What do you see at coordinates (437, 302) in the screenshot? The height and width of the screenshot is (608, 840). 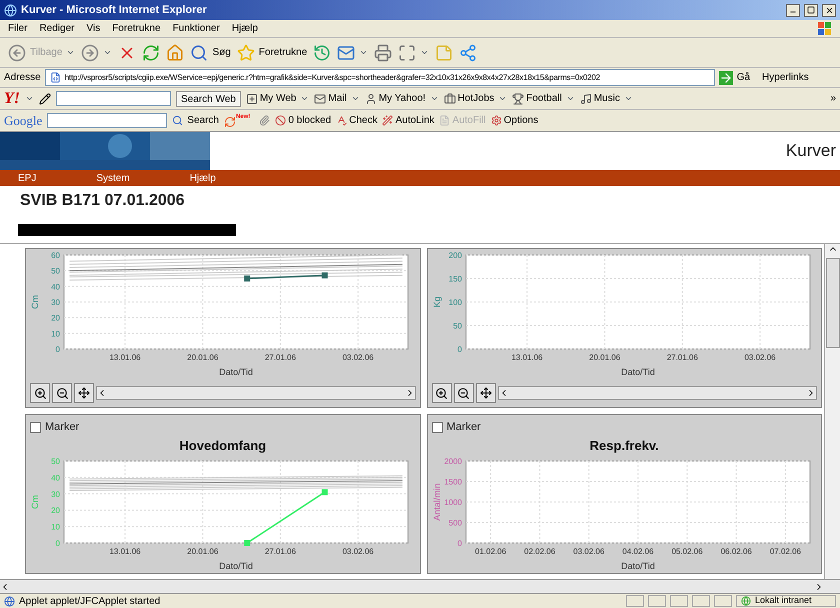 I see `y-axis-label: Kg` at bounding box center [437, 302].